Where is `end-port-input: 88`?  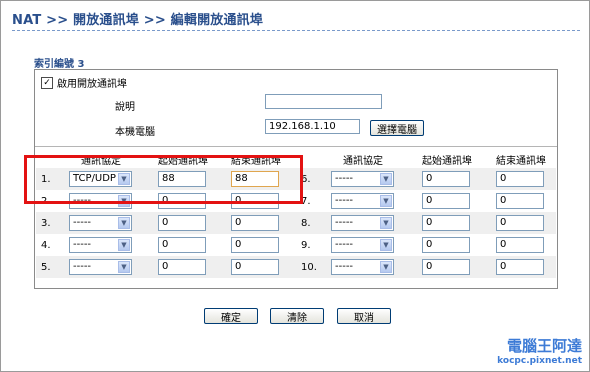 end-port-input: 88 is located at coordinates (255, 179).